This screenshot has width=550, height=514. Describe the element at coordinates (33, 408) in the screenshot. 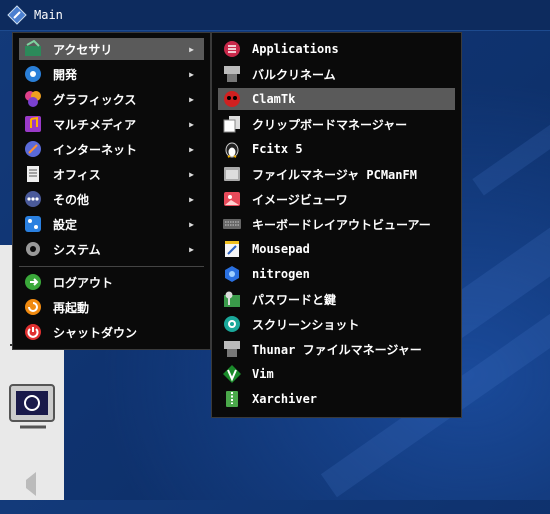

I see `monitor-icon` at that location.